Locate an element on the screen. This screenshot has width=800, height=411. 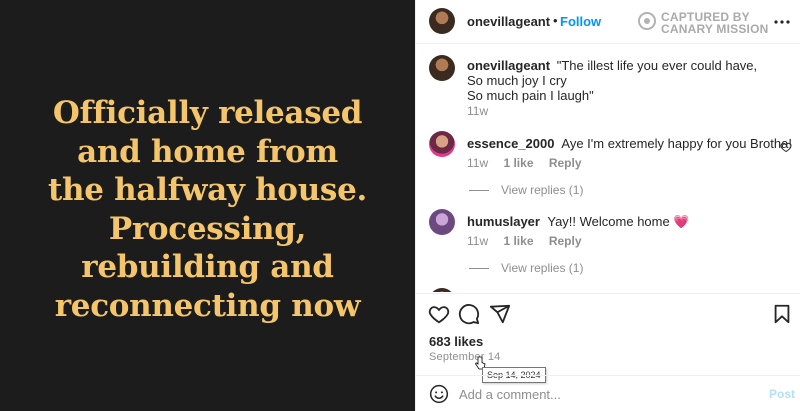
canary-logo-icon is located at coordinates (647, 21).